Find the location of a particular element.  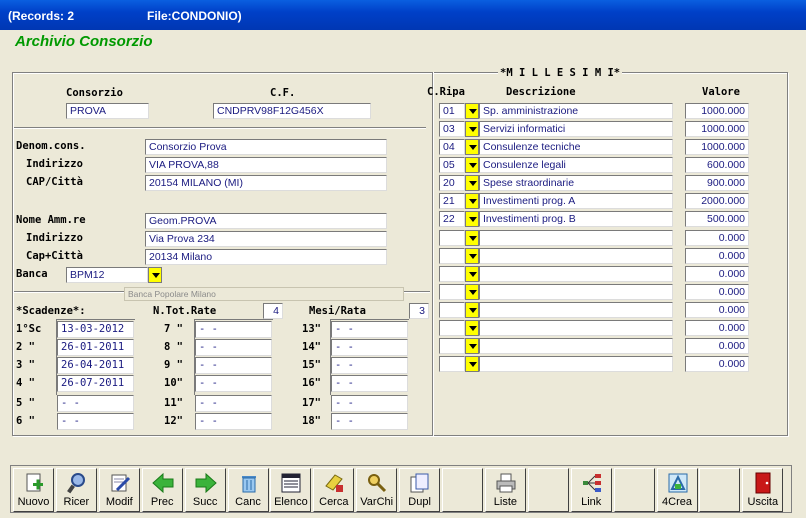

scadenza-field: 26-01-2011 is located at coordinates (95, 347).